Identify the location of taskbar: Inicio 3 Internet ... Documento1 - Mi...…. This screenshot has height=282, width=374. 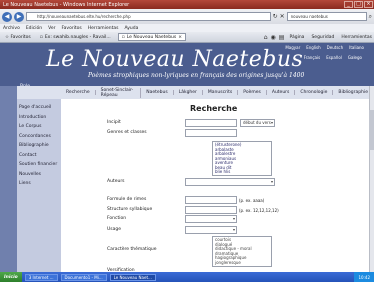
(187, 277).